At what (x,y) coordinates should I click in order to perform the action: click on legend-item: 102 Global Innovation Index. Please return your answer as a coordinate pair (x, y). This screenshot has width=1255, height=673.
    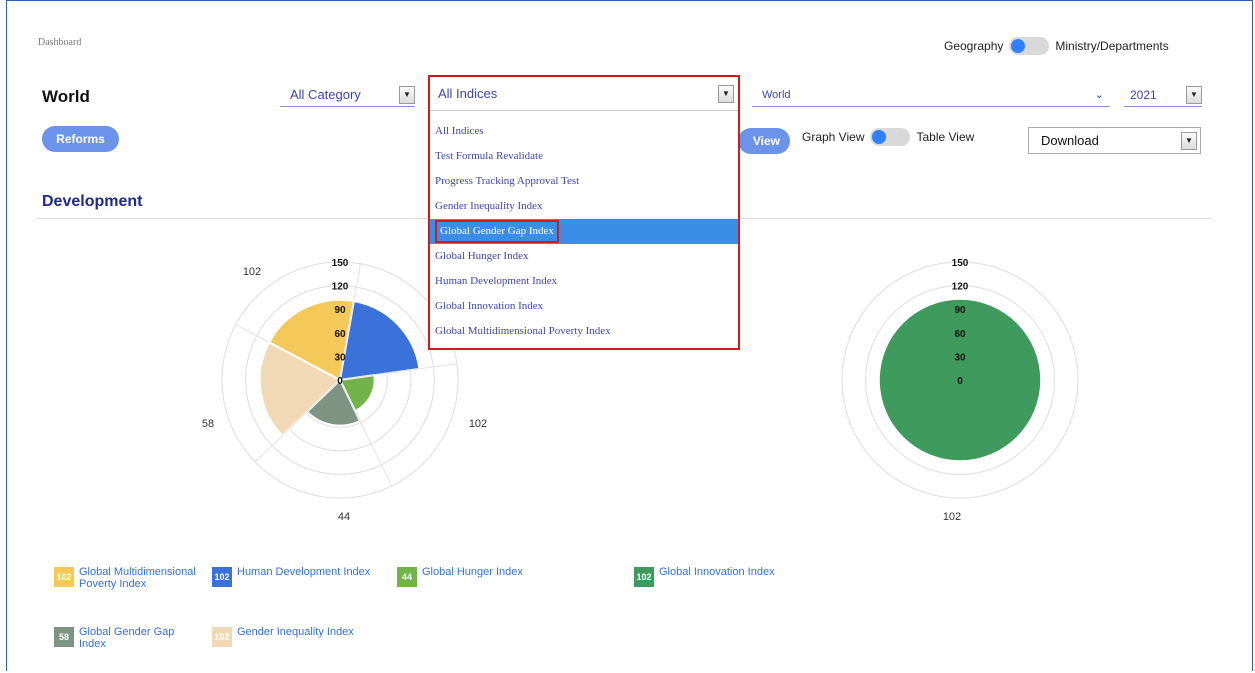
    Looking at the image, I should click on (719, 576).